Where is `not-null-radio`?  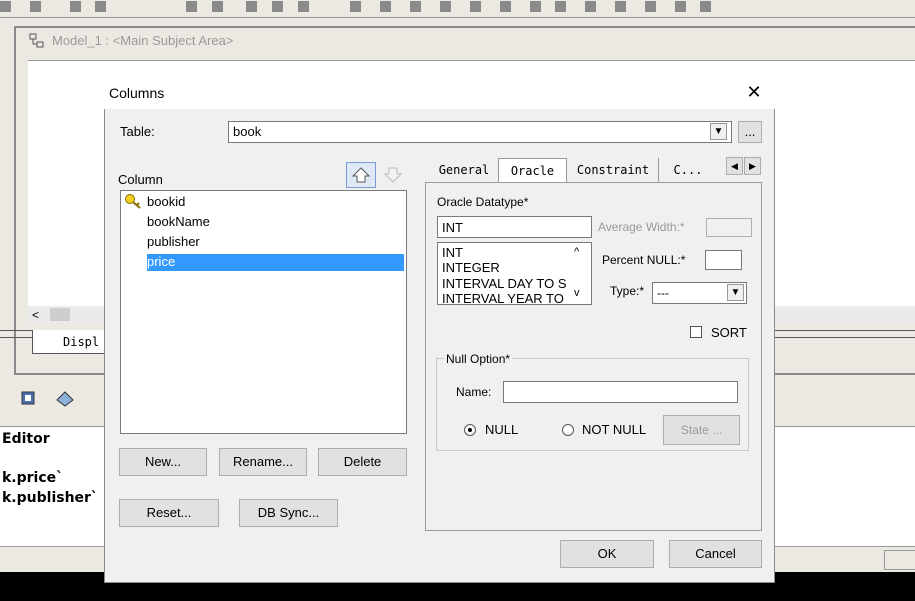 not-null-radio is located at coordinates (568, 430).